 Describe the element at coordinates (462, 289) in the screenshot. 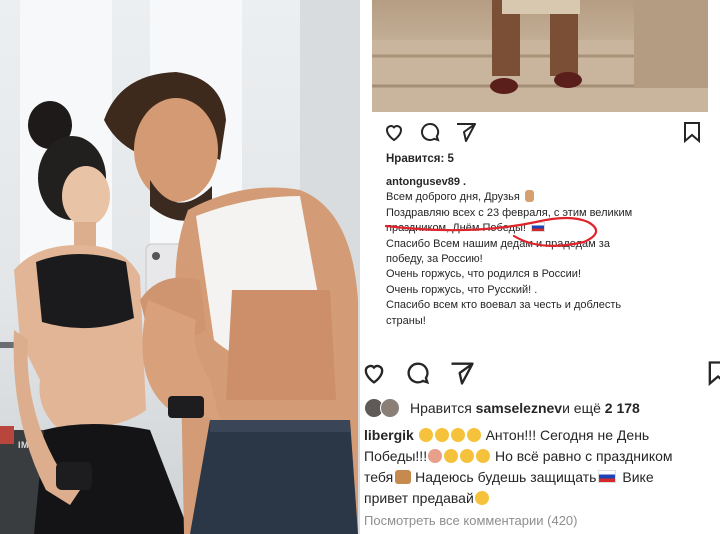

I see `caption-line: Очень горжусь, что Русский! .` at that location.